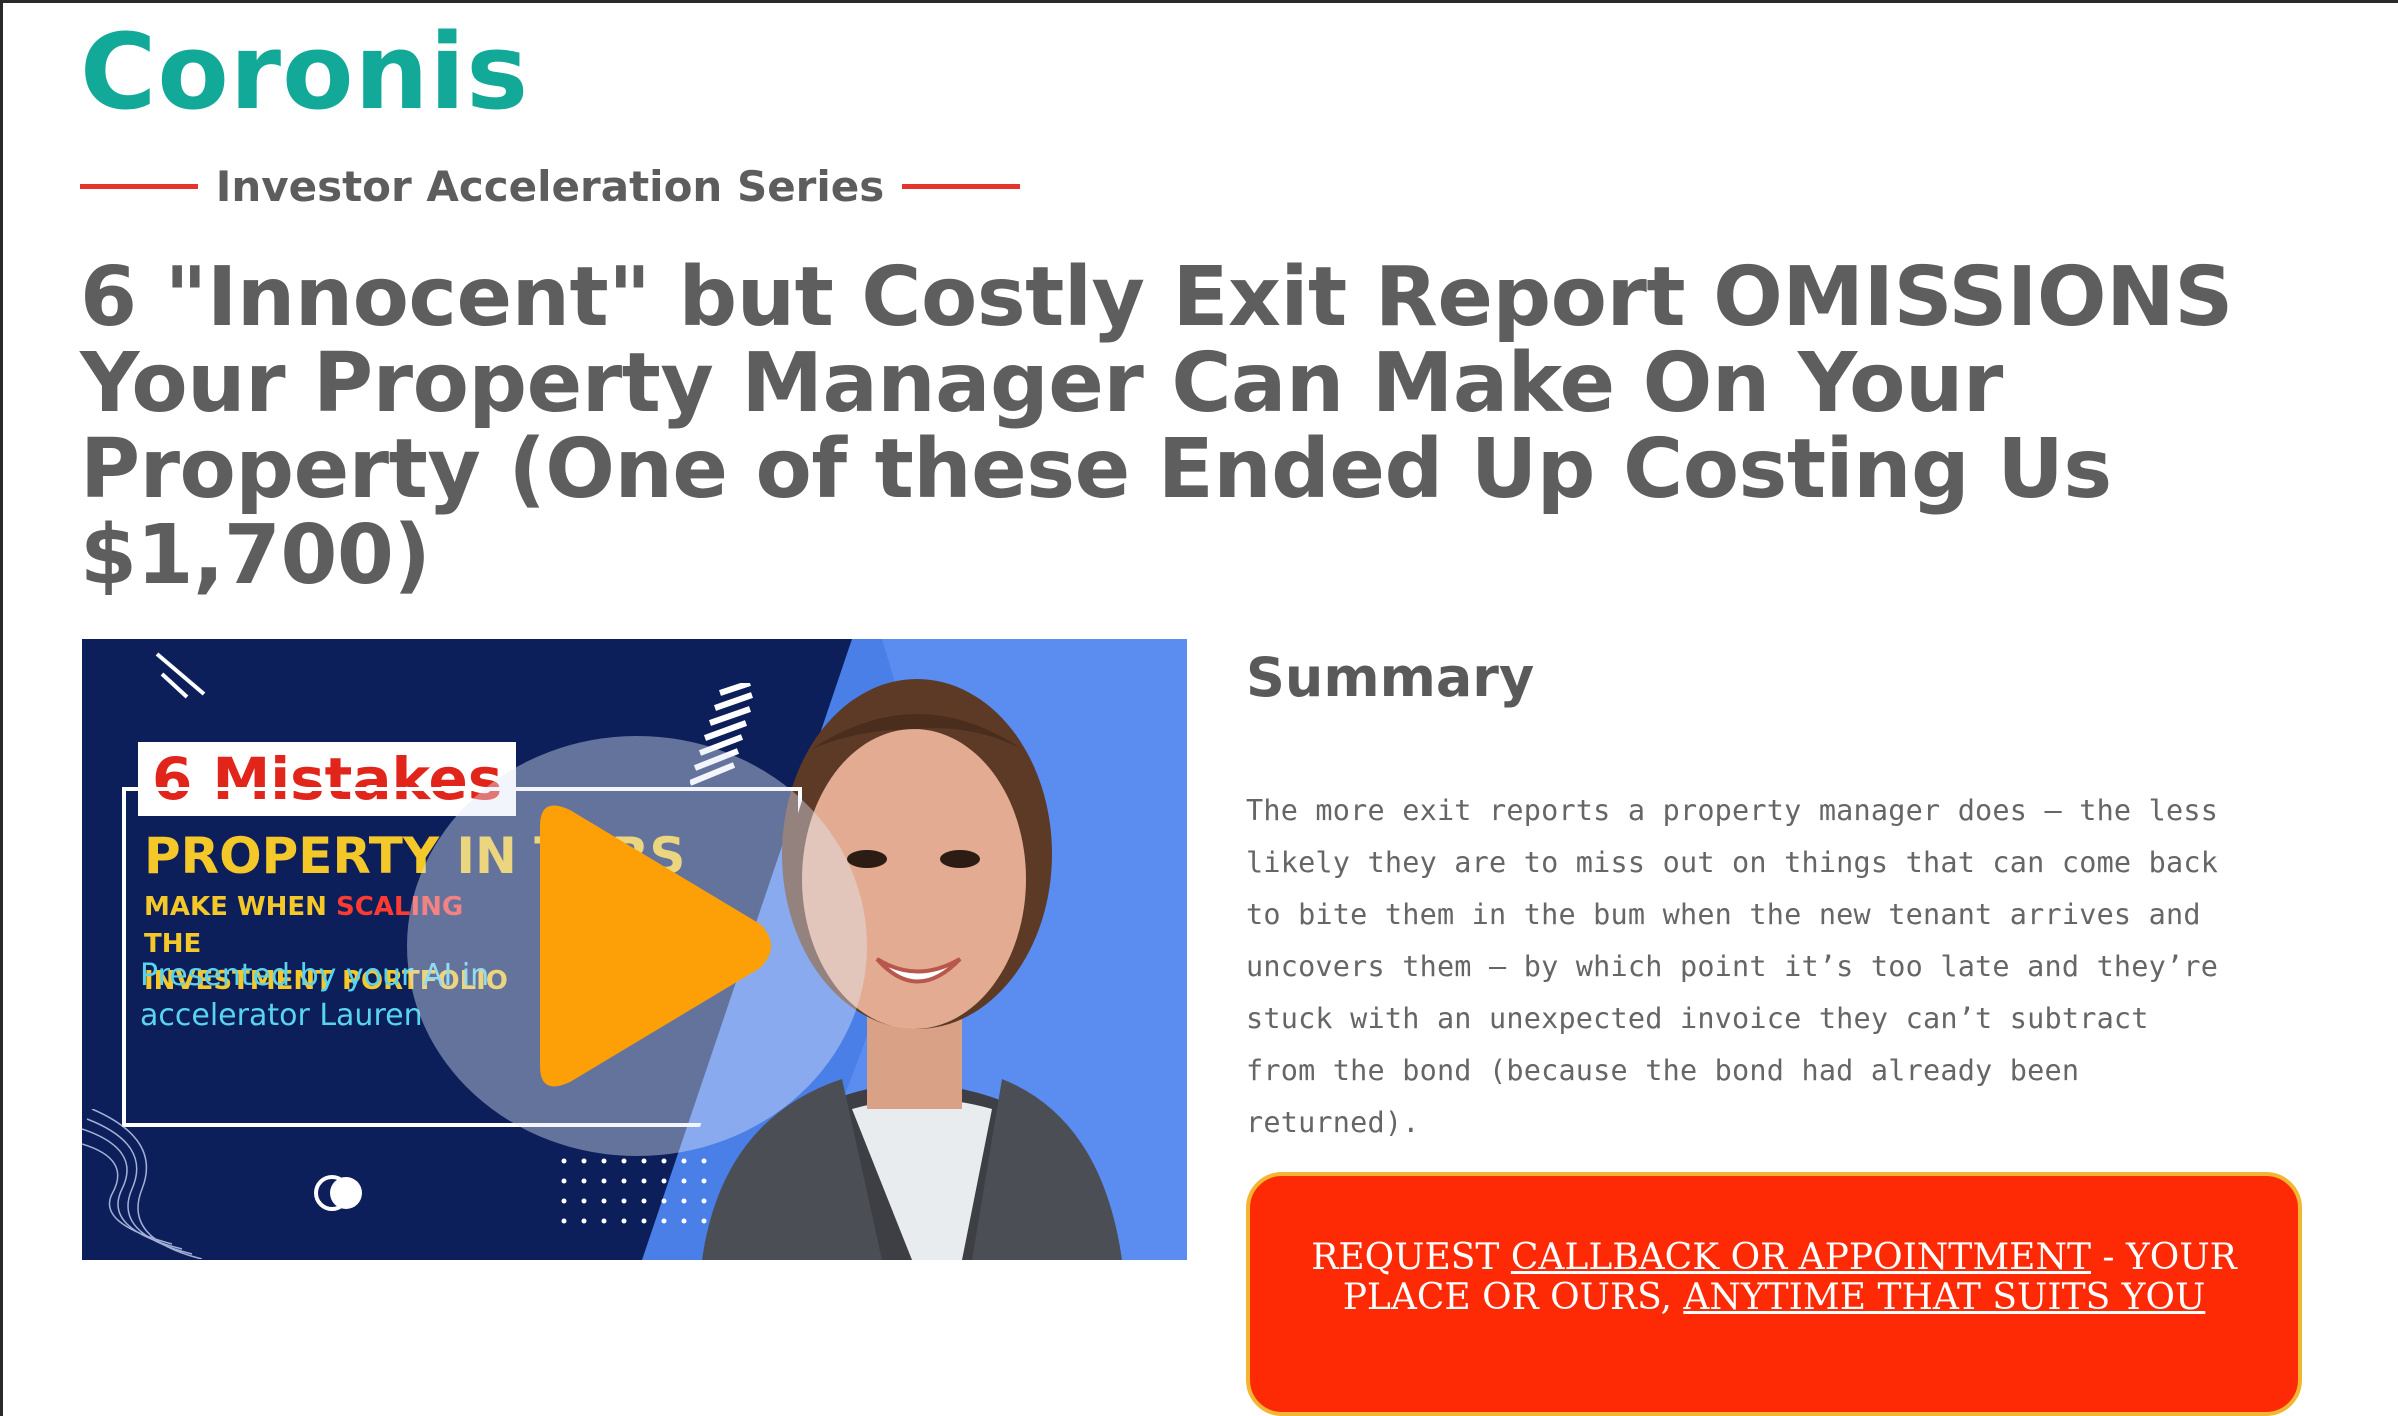 This screenshot has width=2398, height=1416. Describe the element at coordinates (240, 907) in the screenshot. I see `video-subtitle-part1: MAKE WHEN` at that location.